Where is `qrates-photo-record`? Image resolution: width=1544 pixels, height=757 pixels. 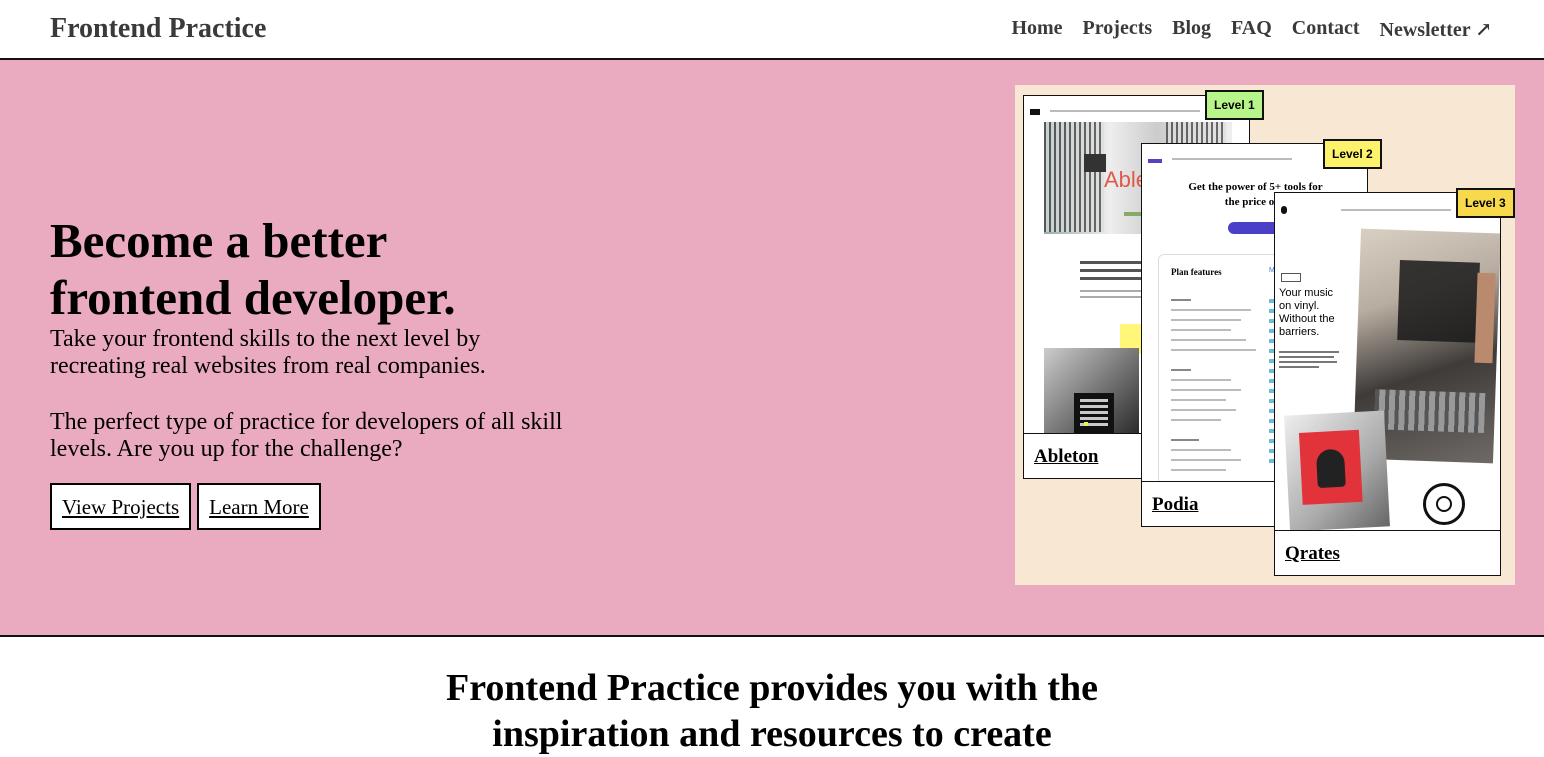 qrates-photo-record is located at coordinates (1337, 471).